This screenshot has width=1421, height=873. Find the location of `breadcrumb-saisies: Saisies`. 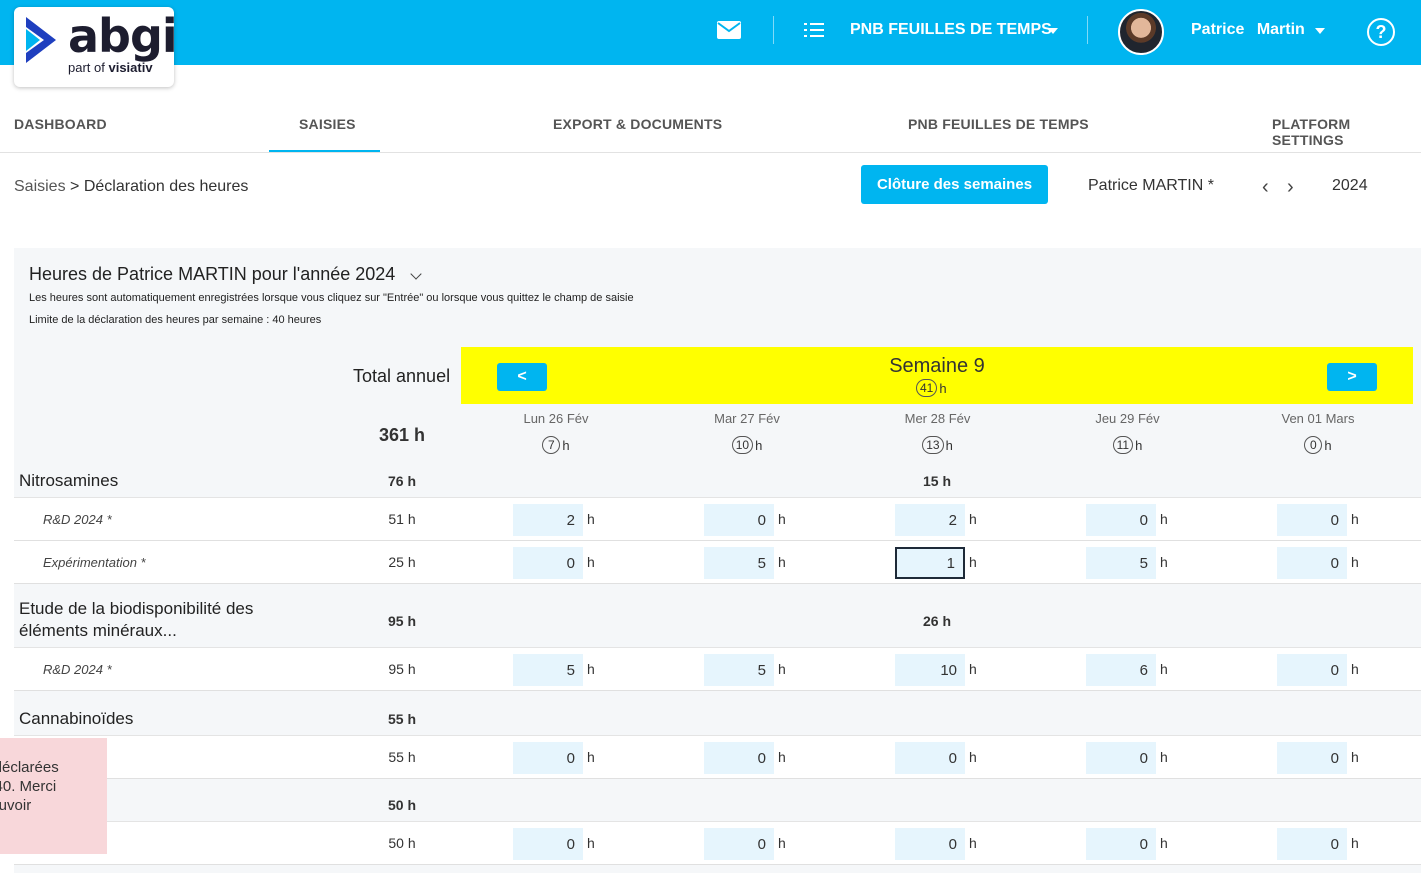

breadcrumb-saisies: Saisies is located at coordinates (40, 186).